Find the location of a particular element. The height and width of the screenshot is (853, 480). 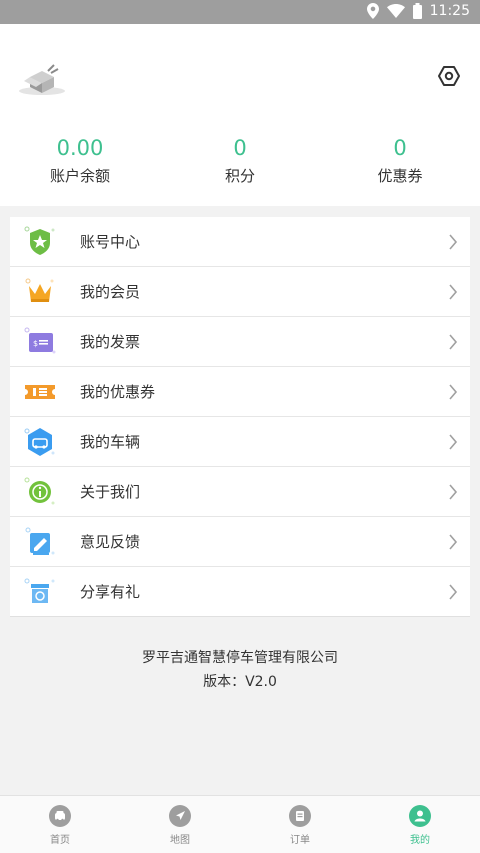

menu-item-vehicles: 我的车辆 is located at coordinates (240, 442).